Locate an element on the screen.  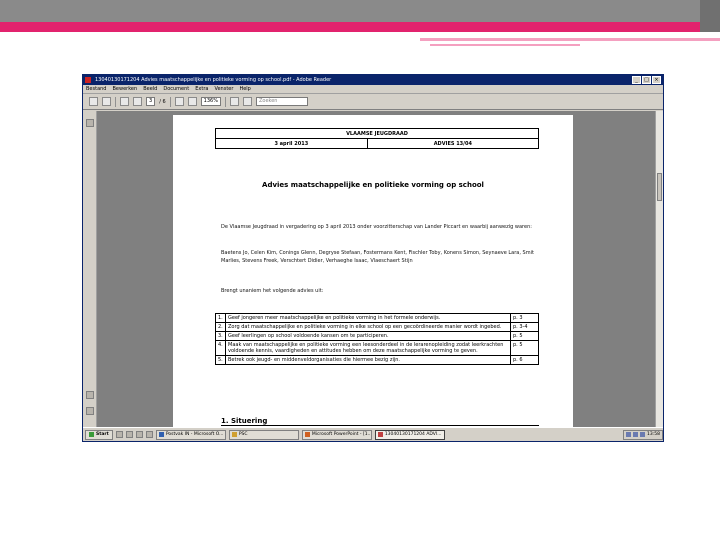
slide-top-band is located at coordinates (360, 11).